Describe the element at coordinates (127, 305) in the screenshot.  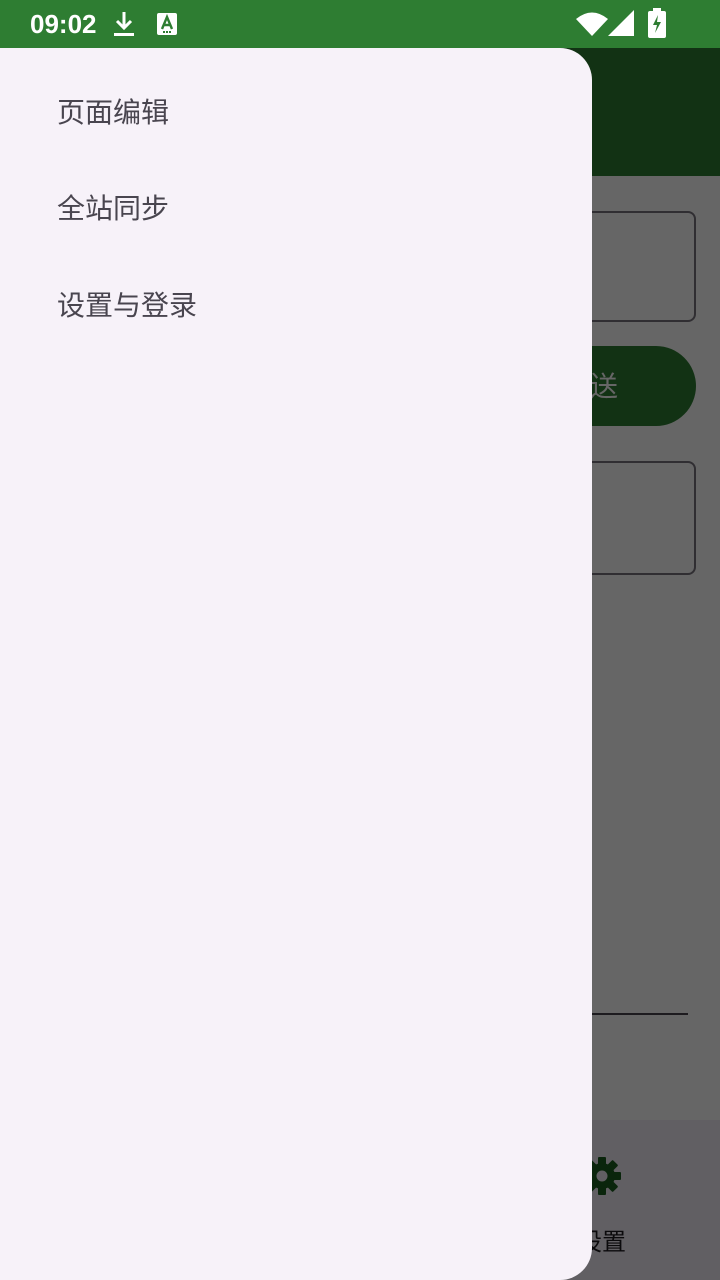
I see `drawer-item-label: 设置与登录` at that location.